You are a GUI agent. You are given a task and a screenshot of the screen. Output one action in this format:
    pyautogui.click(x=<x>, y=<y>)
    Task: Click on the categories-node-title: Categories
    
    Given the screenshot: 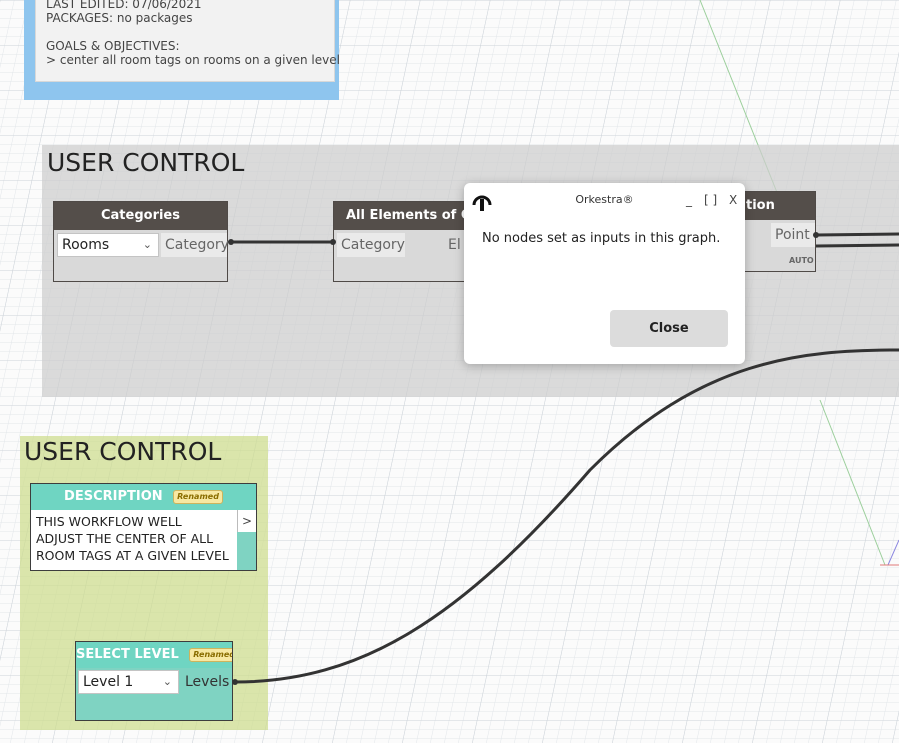 What is the action you would take?
    pyautogui.click(x=140, y=216)
    